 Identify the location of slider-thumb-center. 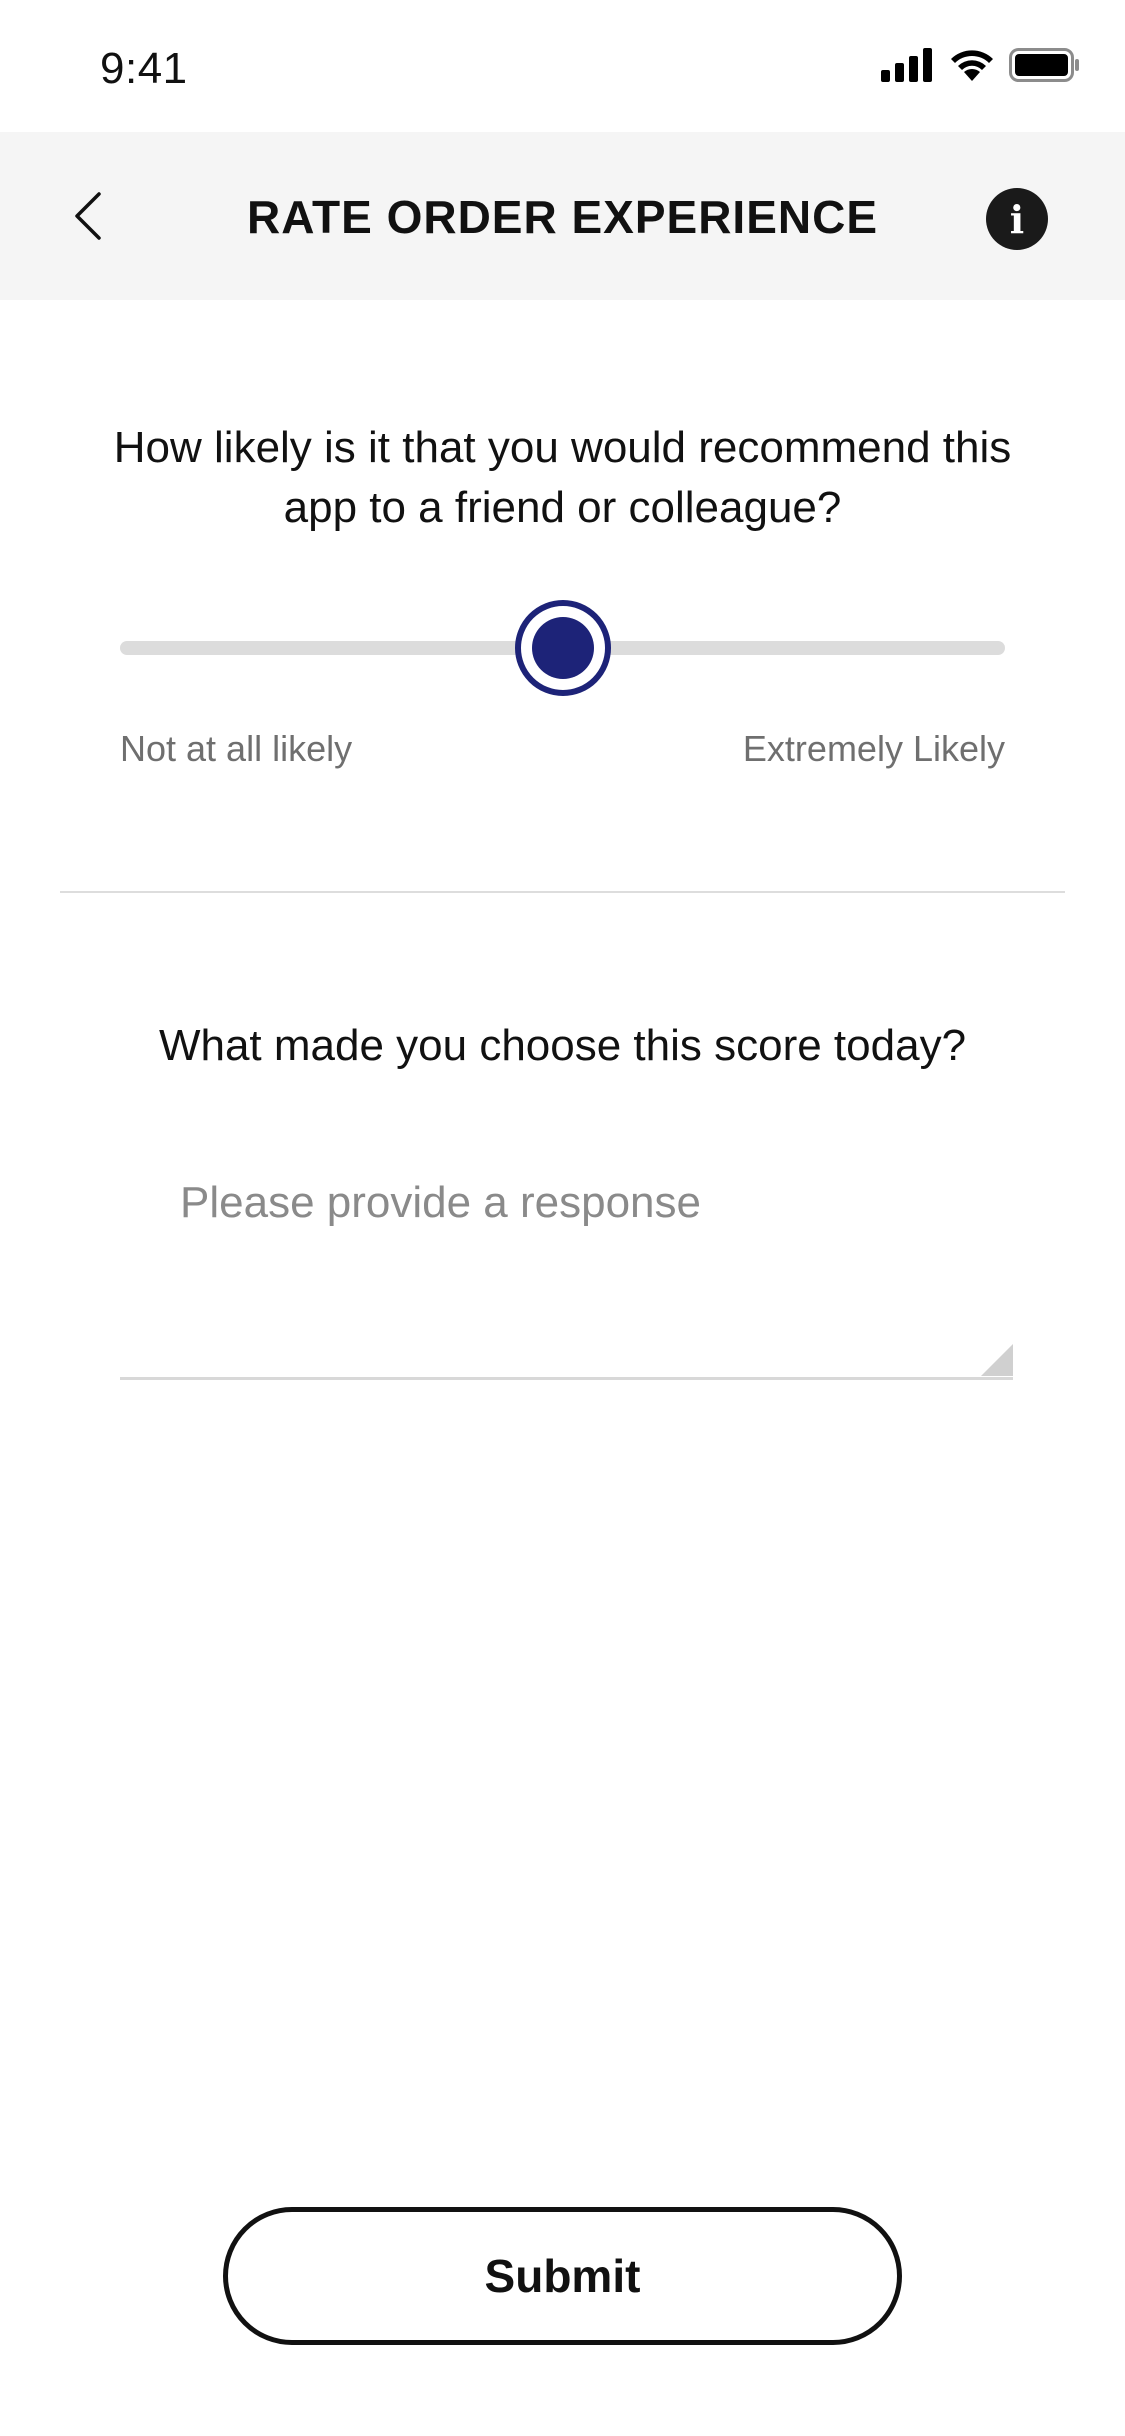
(562, 648).